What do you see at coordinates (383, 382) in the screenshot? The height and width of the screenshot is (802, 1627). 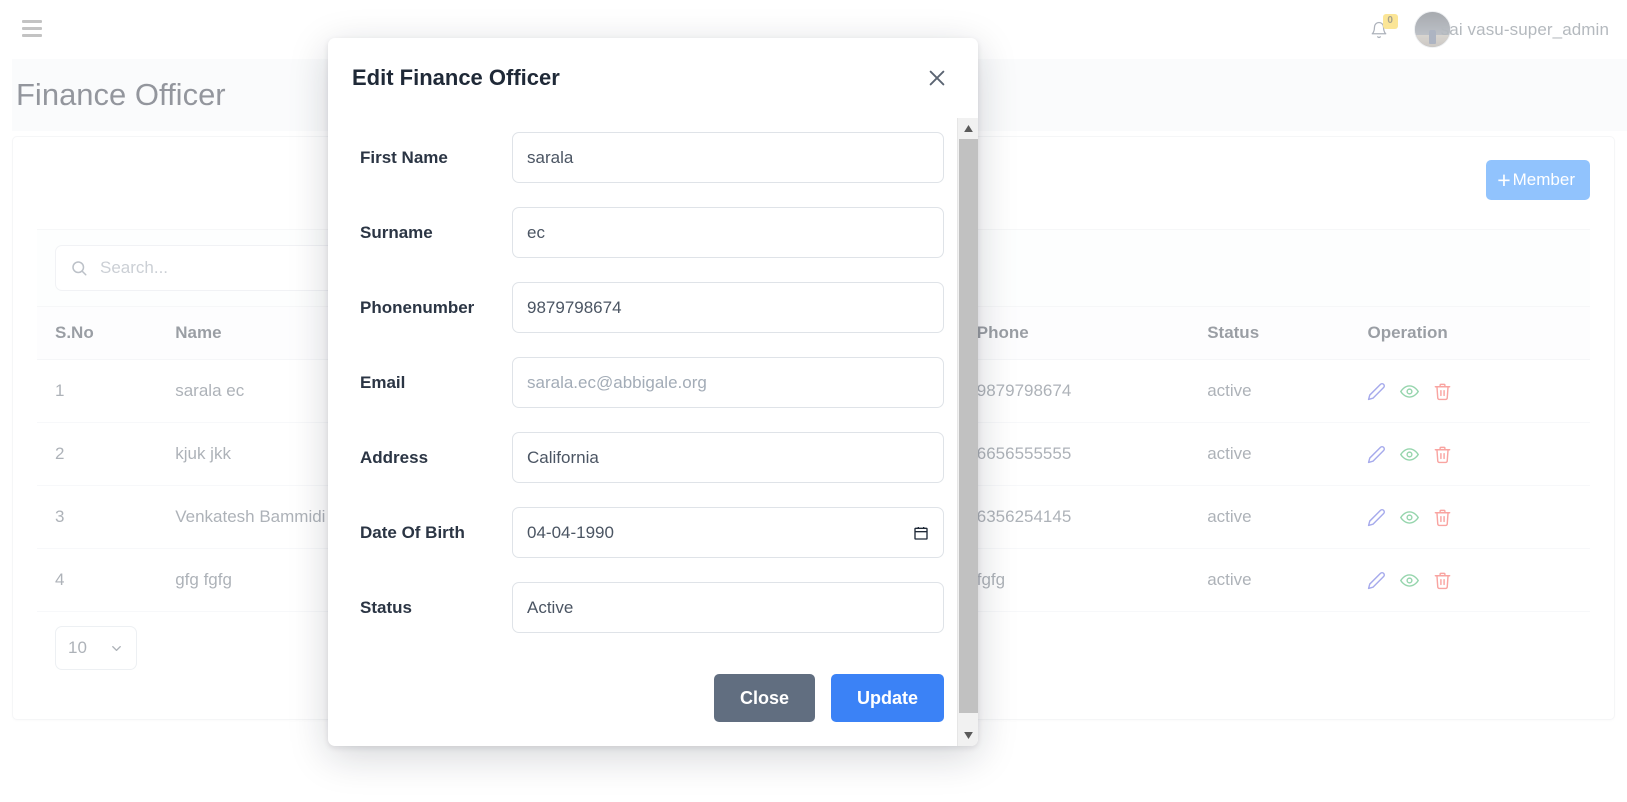 I see `label-email: Email` at bounding box center [383, 382].